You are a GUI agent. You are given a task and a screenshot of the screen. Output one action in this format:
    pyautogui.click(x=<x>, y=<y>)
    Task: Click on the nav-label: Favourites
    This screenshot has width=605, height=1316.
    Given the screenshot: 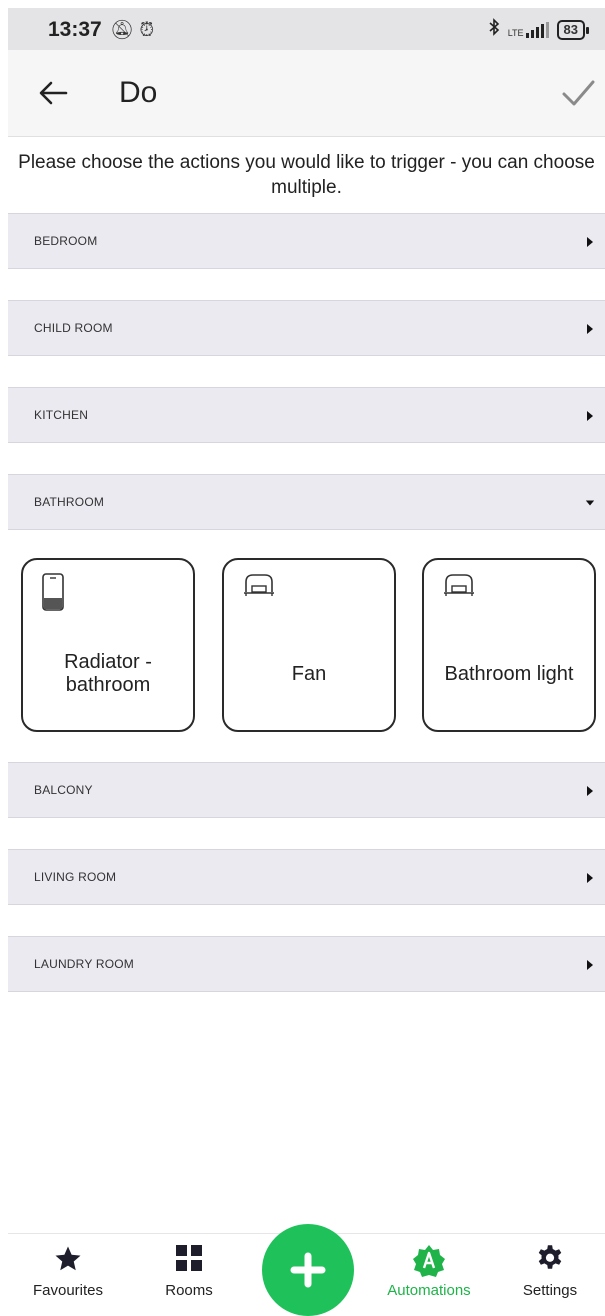 What is the action you would take?
    pyautogui.click(x=68, y=1290)
    